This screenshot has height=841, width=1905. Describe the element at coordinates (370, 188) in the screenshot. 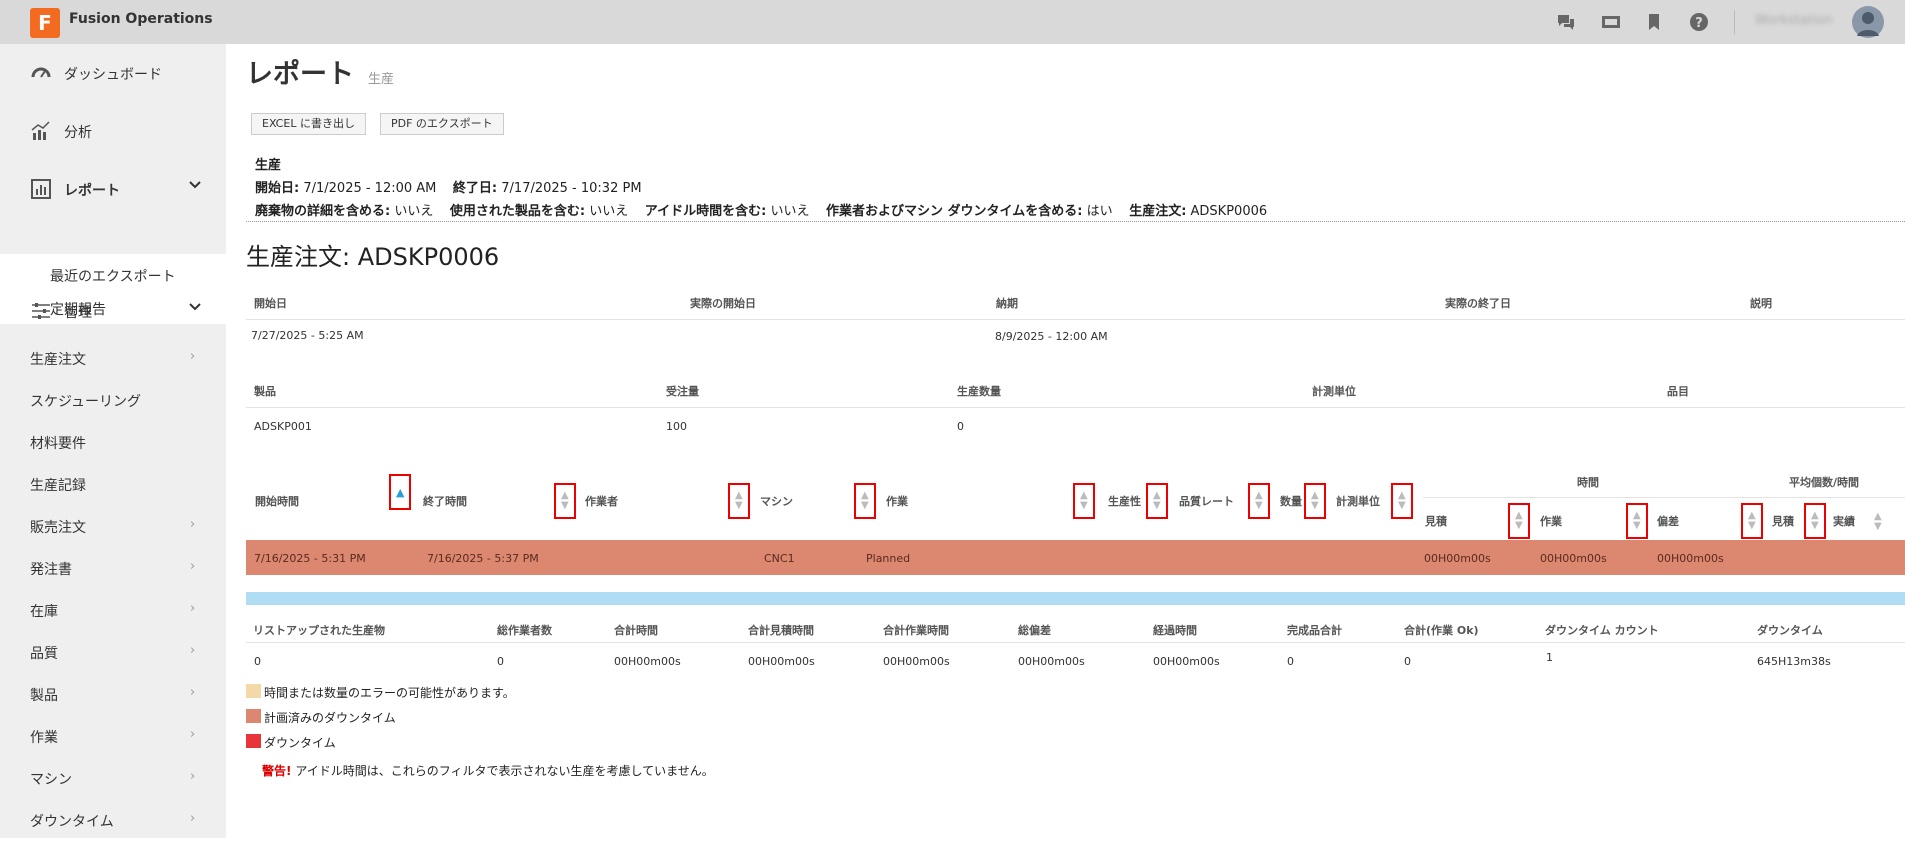

I see `start-date-value: 7/1/2025 - 12:00 AM` at that location.